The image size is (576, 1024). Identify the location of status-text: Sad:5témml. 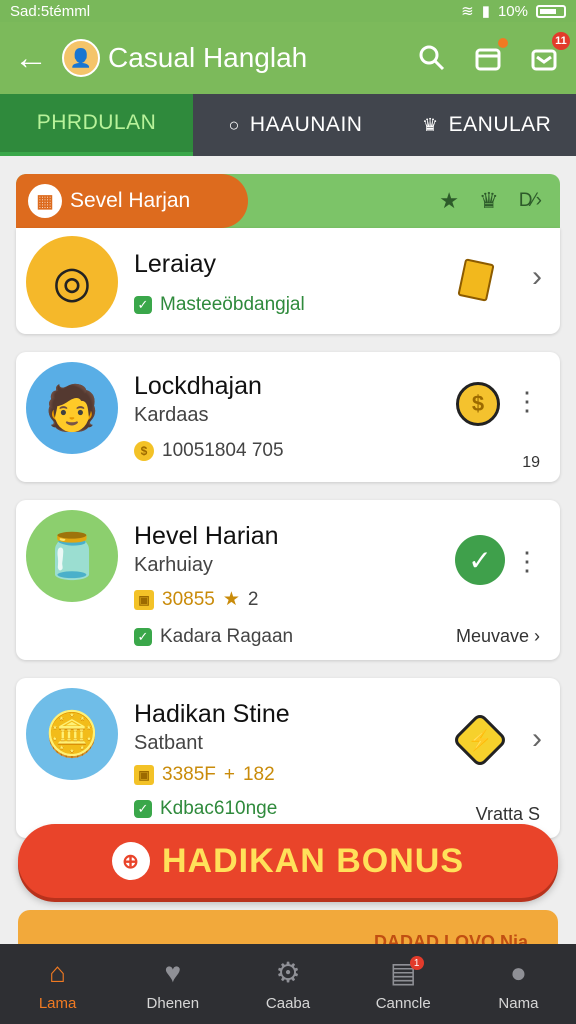
(50, 11).